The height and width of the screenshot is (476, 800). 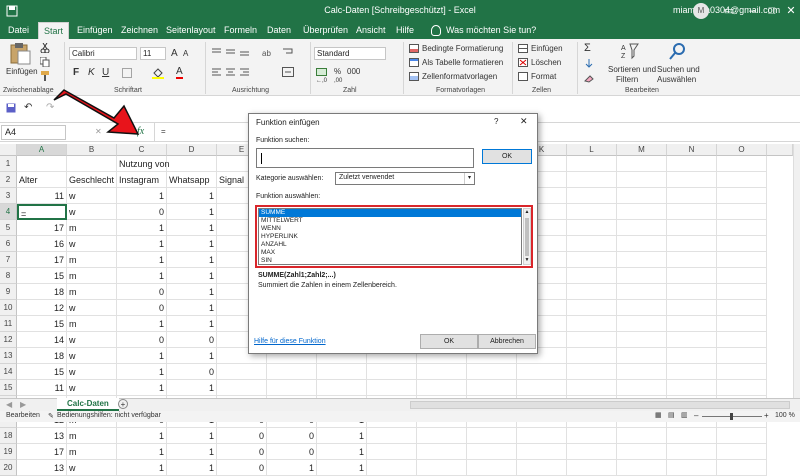 I want to click on search-ok-button: OK, so click(x=507, y=156).